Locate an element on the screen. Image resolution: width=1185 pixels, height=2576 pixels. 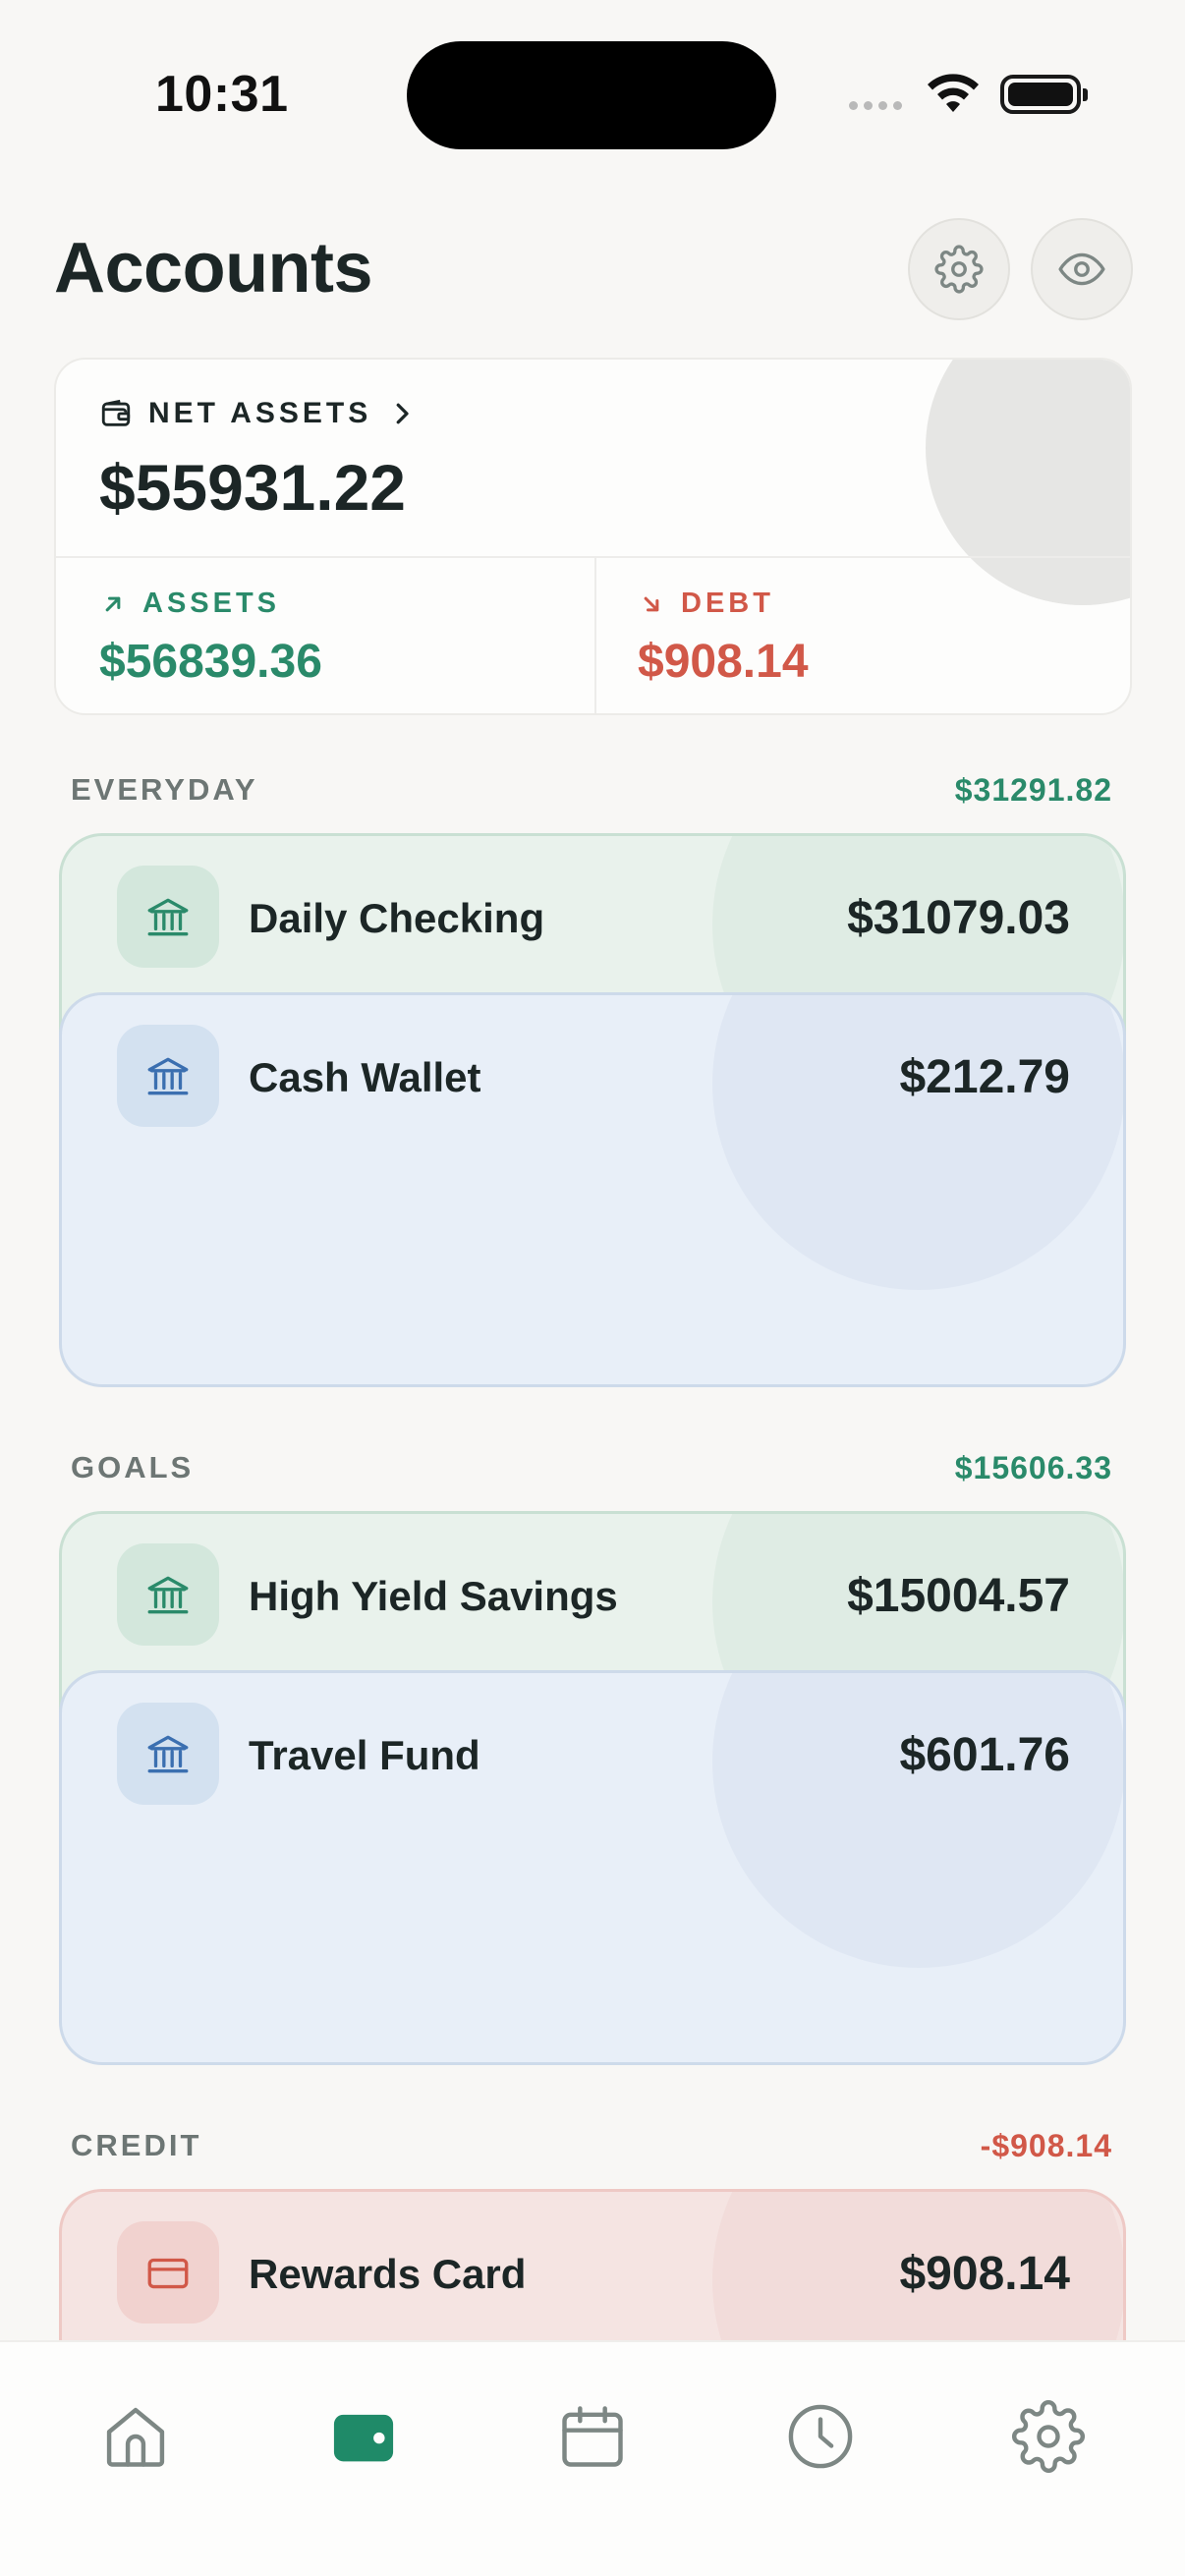
calendar-icon is located at coordinates (592, 2436).